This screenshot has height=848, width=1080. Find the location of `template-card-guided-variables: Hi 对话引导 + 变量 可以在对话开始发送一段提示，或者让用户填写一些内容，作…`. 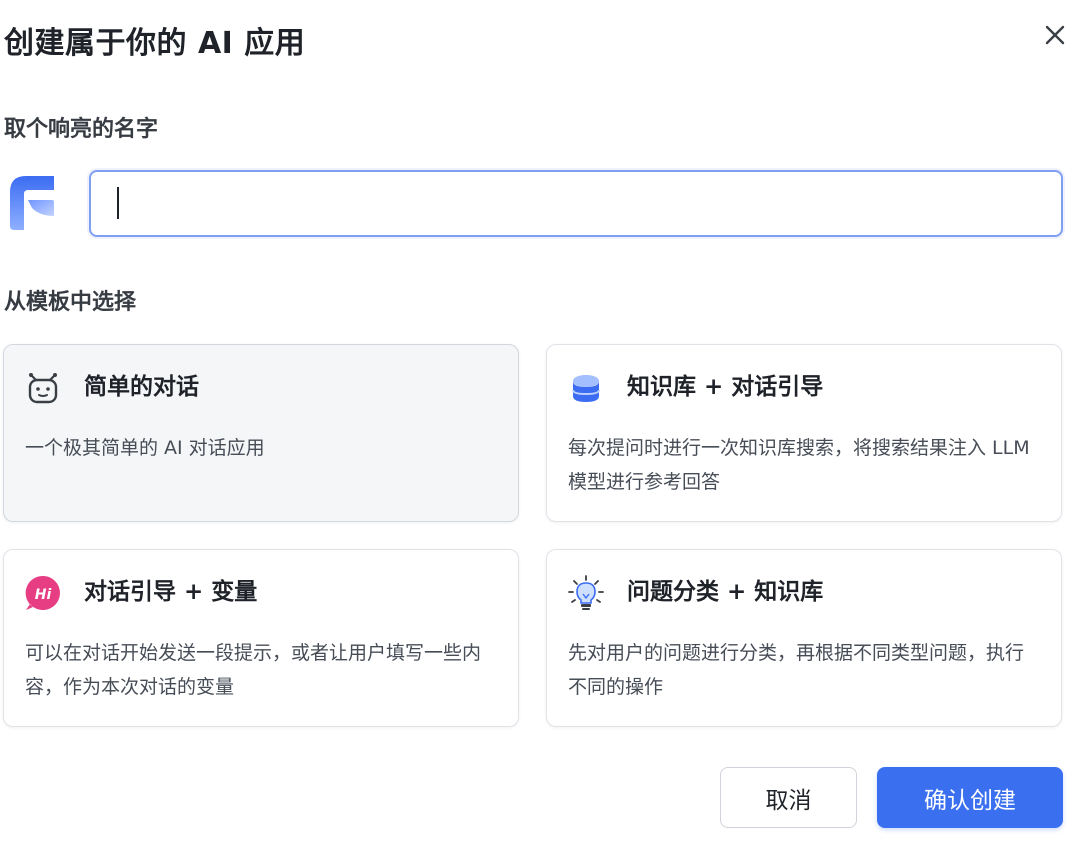

template-card-guided-variables: Hi 对话引导 + 变量 可以在对话开始发送一段提示，或者让用户填写一些内容，作… is located at coordinates (261, 638).